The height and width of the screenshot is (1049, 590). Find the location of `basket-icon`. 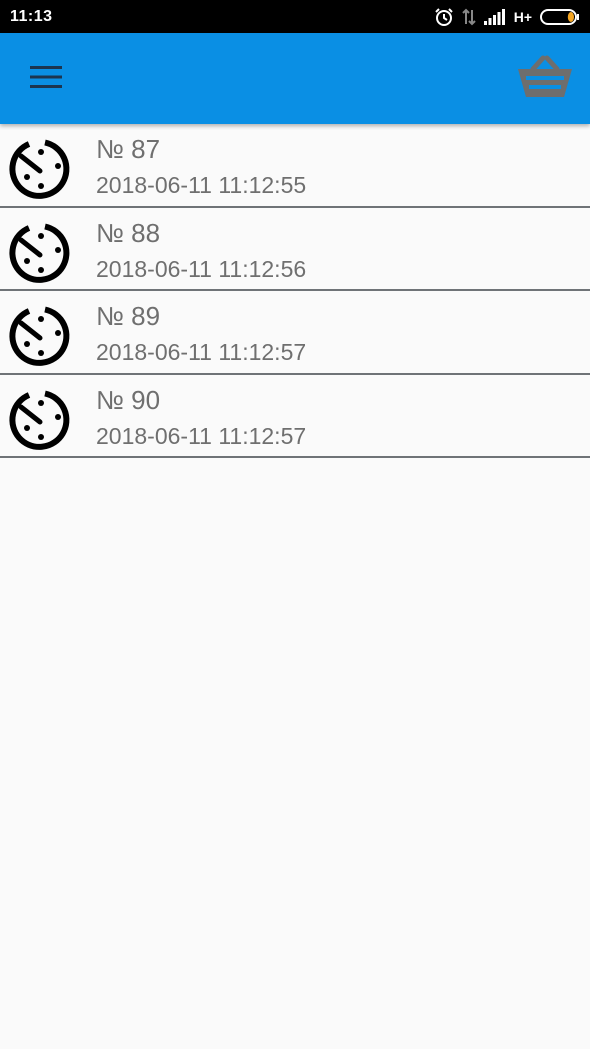

basket-icon is located at coordinates (545, 79).